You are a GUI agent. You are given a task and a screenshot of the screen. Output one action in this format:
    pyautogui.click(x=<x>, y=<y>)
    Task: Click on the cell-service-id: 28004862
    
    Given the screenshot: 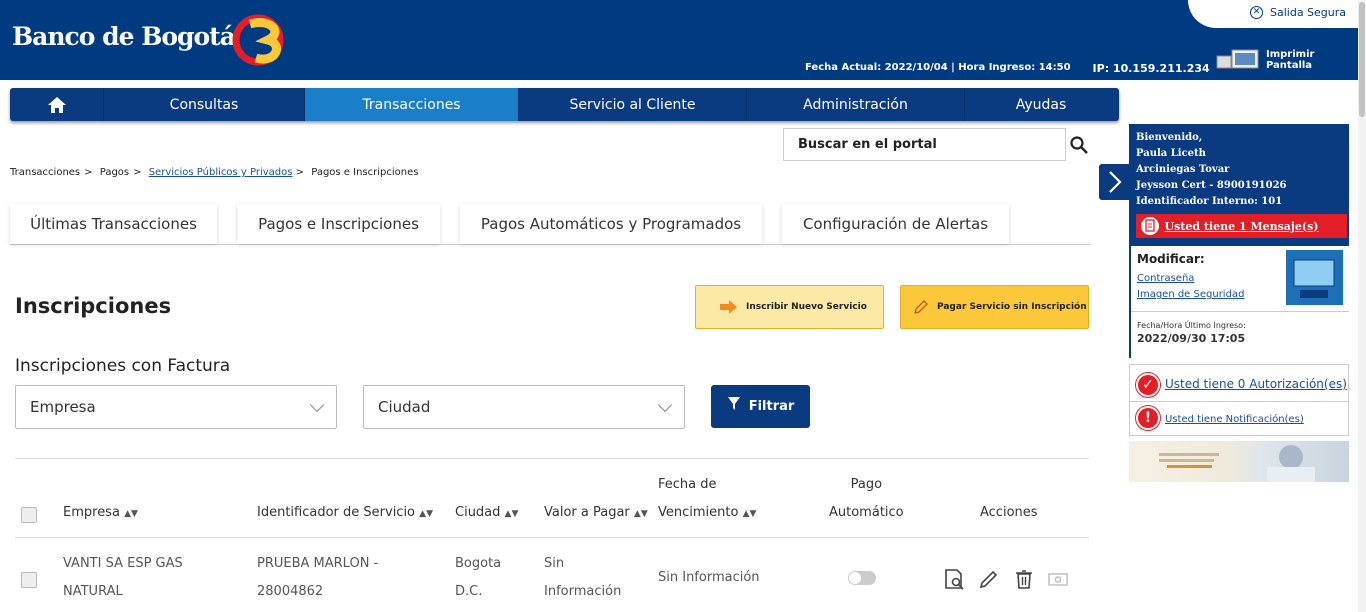 What is the action you would take?
    pyautogui.click(x=290, y=591)
    